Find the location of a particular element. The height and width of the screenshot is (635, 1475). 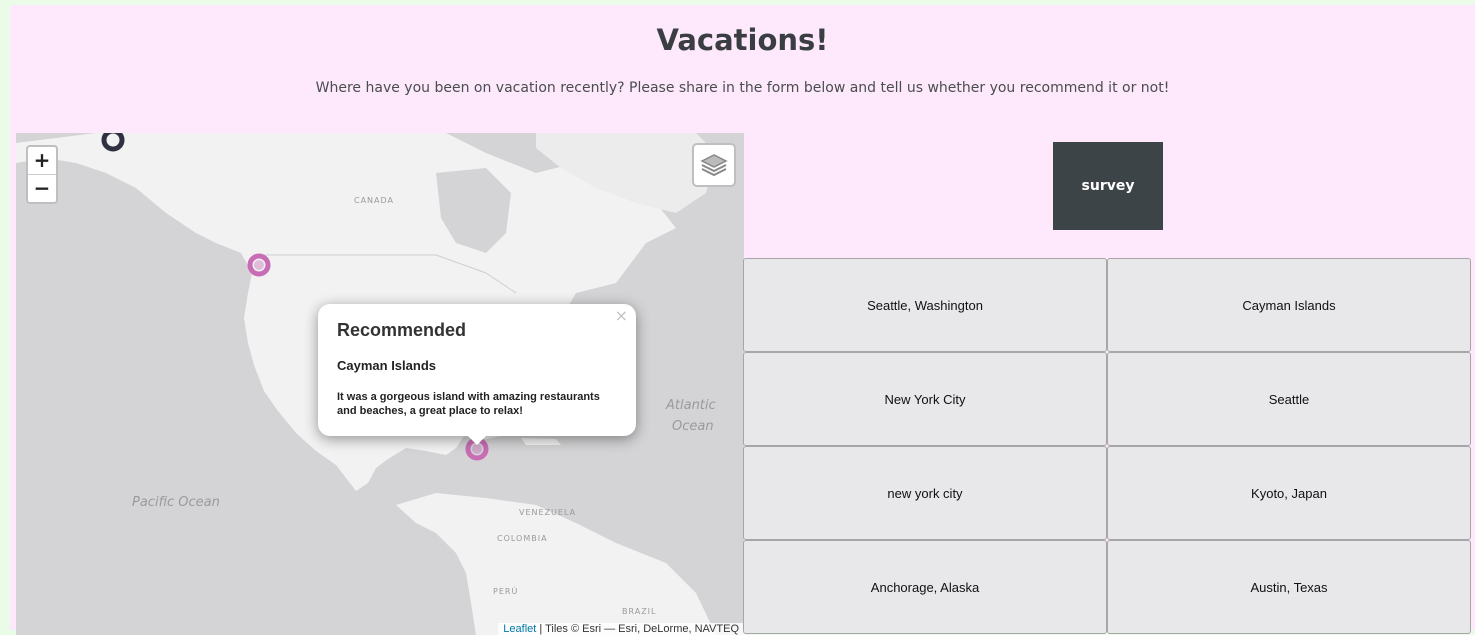

label-peru: PERÚ is located at coordinates (506, 591).